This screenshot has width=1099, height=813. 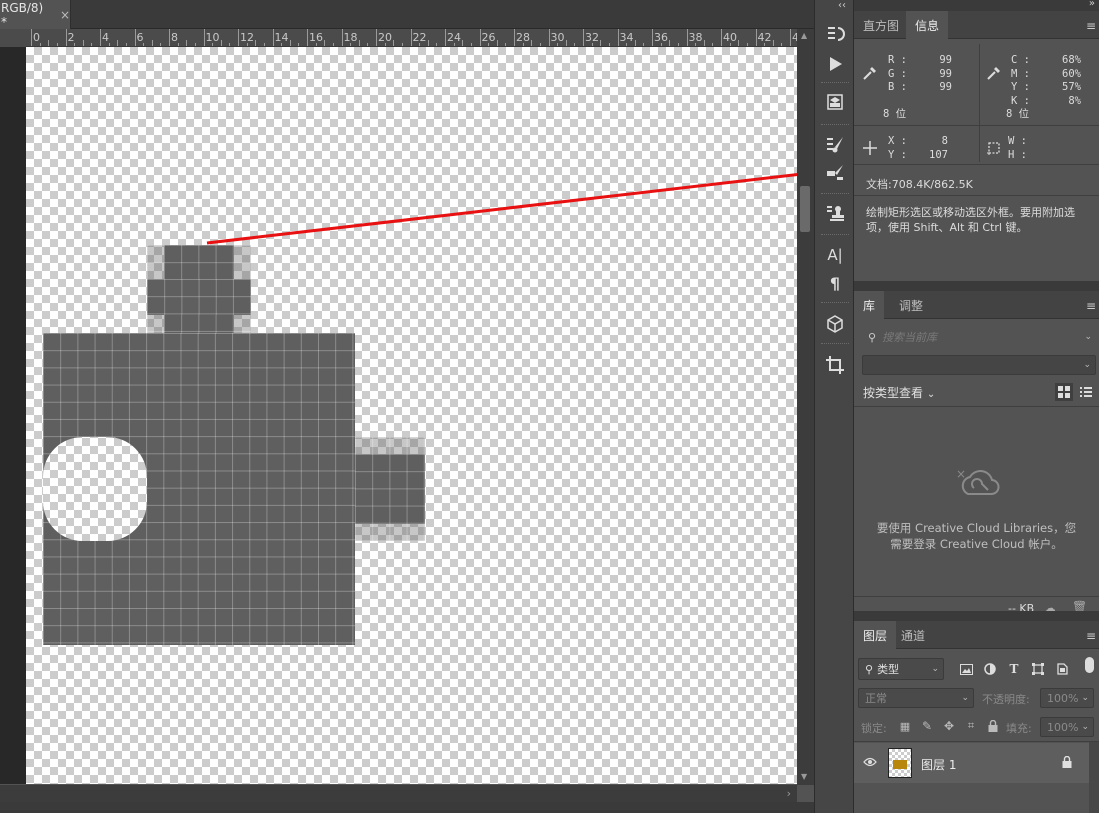 I want to click on 3d-object-icon, so click(x=835, y=102).